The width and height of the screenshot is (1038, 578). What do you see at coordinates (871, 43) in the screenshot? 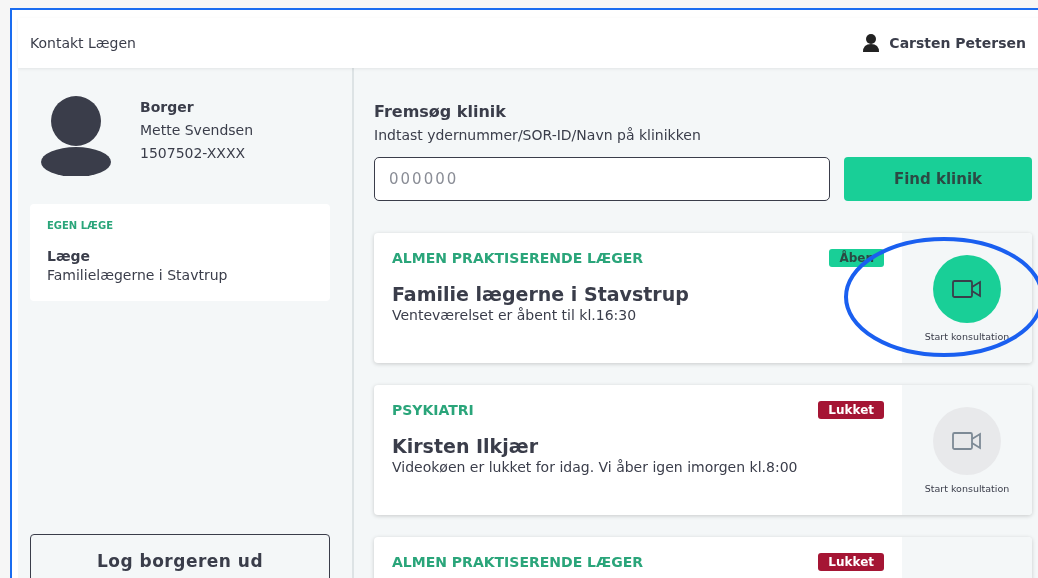
I see `user-icon` at bounding box center [871, 43].